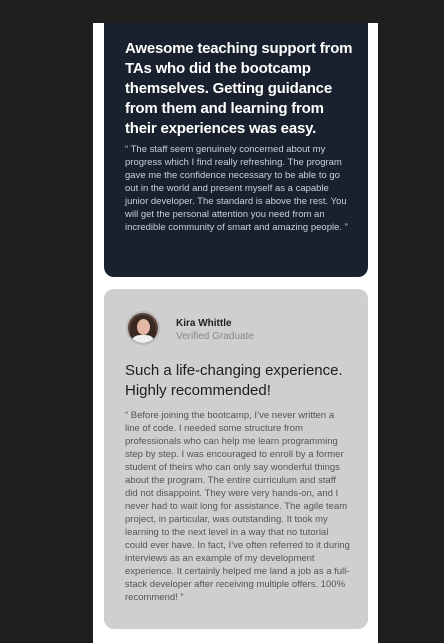 Image resolution: width=444 pixels, height=643 pixels. I want to click on avatar, so click(143, 328).